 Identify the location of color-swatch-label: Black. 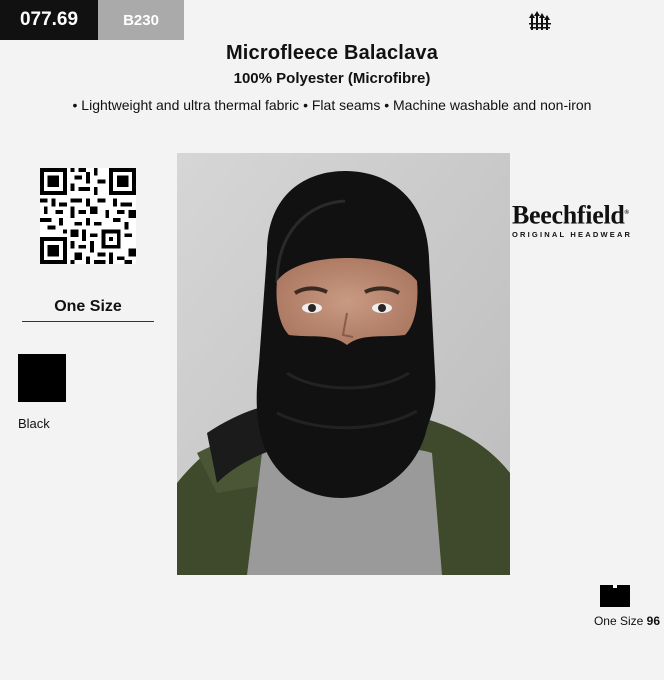
(34, 423).